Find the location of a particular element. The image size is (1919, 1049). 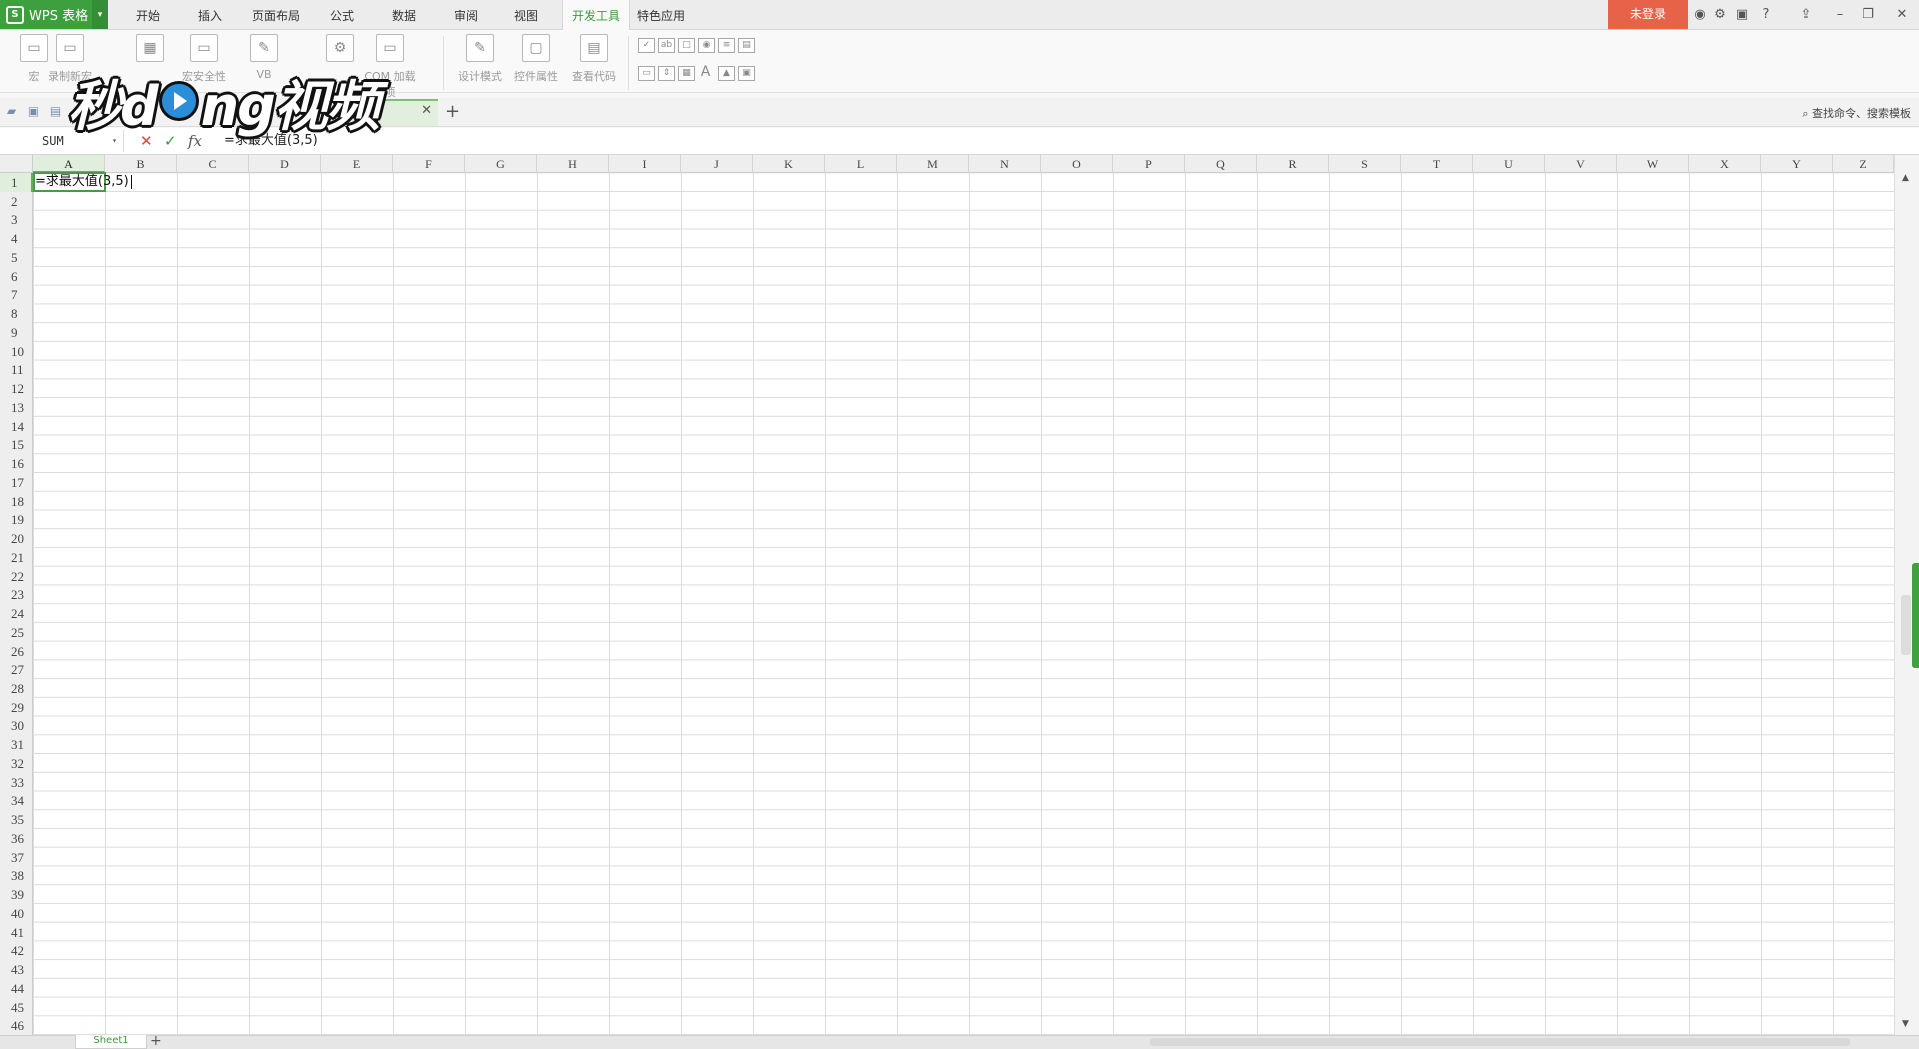

scrollbar-control-icon: ▭ is located at coordinates (646, 73).